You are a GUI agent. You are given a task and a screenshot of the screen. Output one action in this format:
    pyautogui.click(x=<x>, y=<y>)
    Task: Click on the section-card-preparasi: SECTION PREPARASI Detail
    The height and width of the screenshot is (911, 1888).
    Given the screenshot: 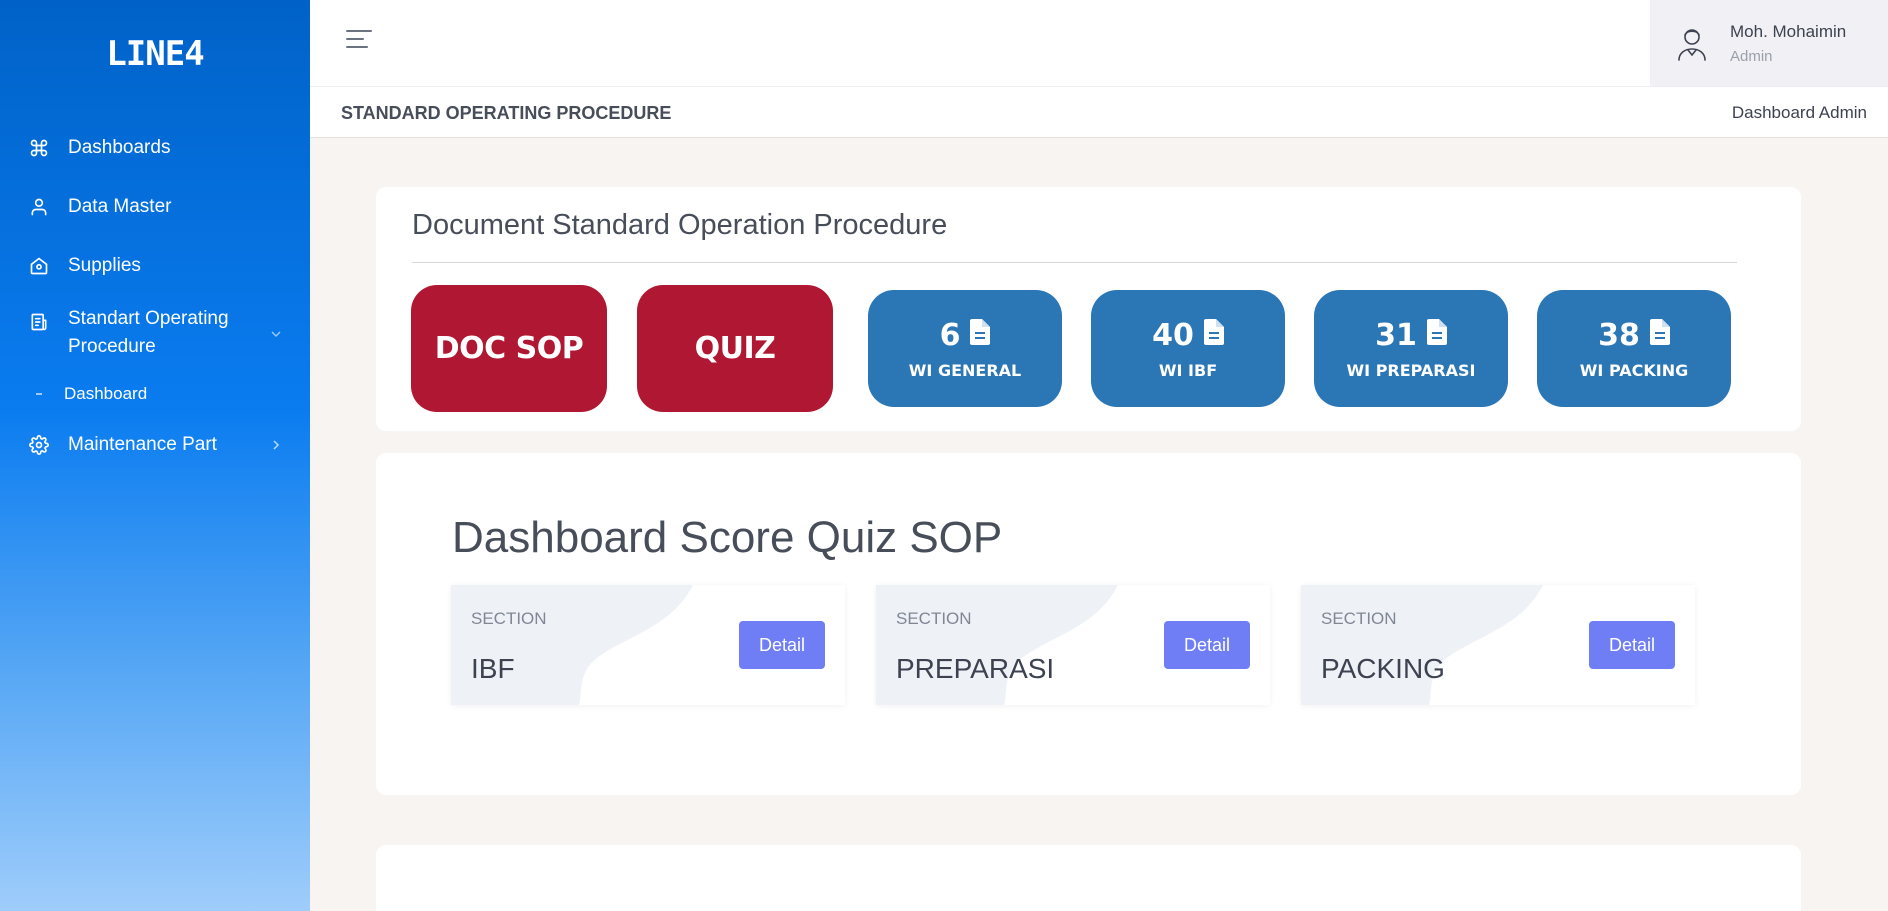 What is the action you would take?
    pyautogui.click(x=1073, y=645)
    